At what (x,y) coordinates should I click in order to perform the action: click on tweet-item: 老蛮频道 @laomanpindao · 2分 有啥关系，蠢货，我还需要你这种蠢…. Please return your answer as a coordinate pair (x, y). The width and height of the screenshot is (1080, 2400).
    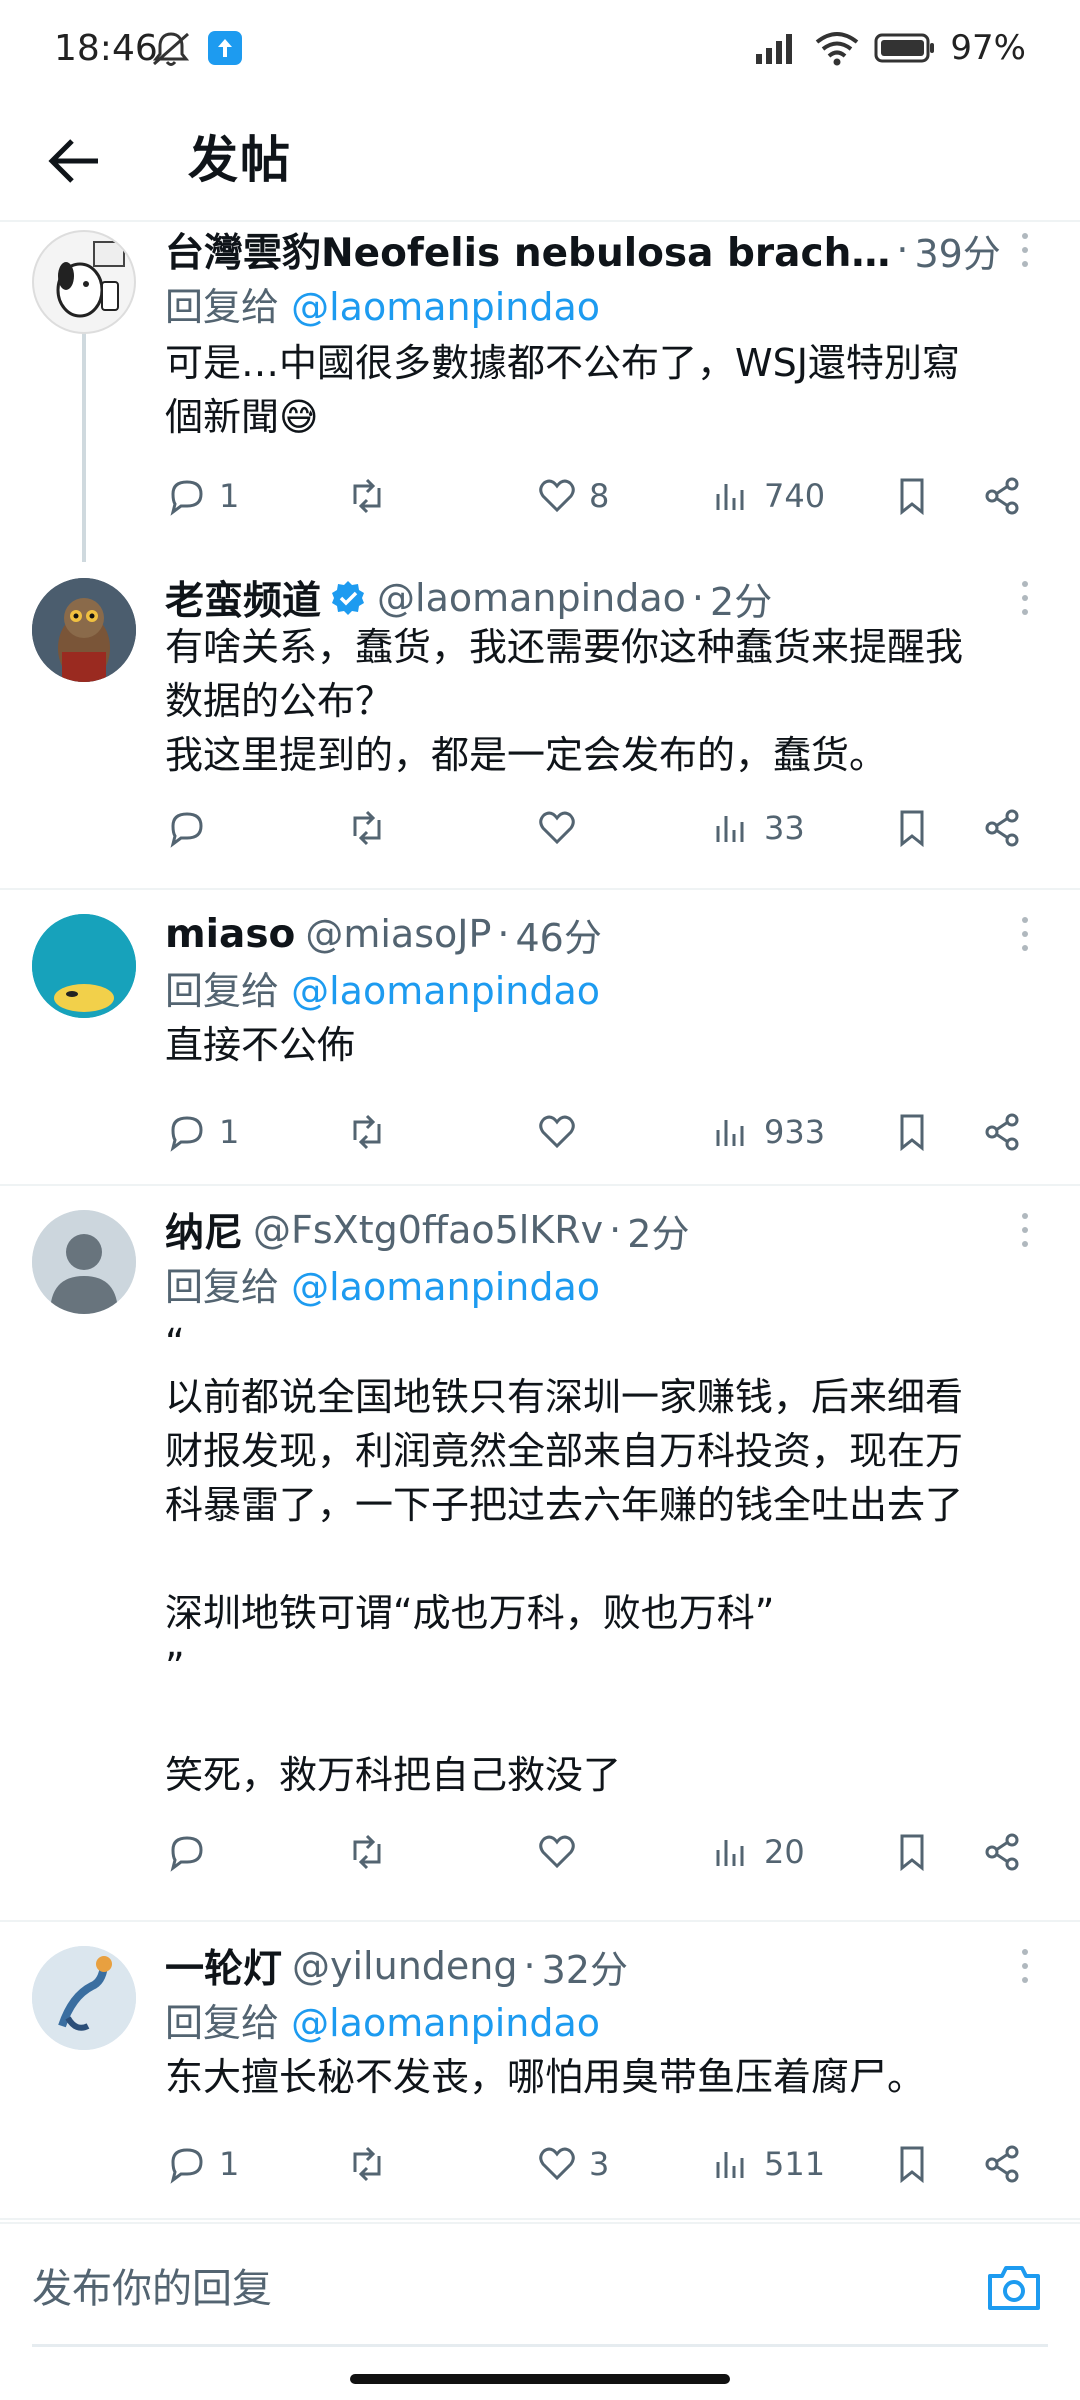
    Looking at the image, I should click on (540, 726).